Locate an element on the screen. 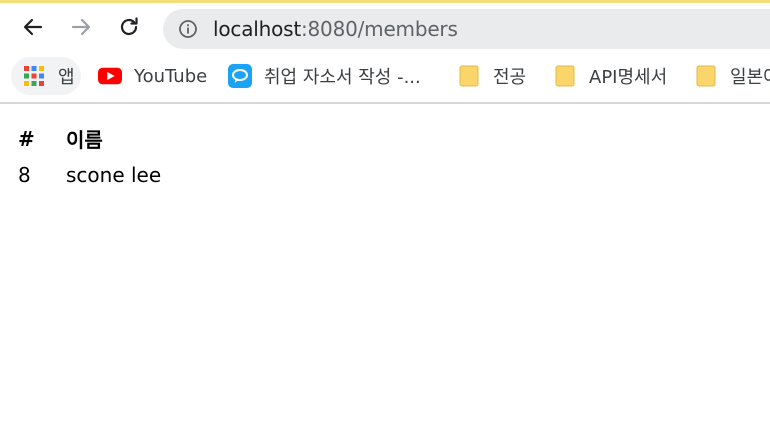 Image resolution: width=770 pixels, height=429 pixels. address-bar: localhost:8080/members is located at coordinates (466, 29).